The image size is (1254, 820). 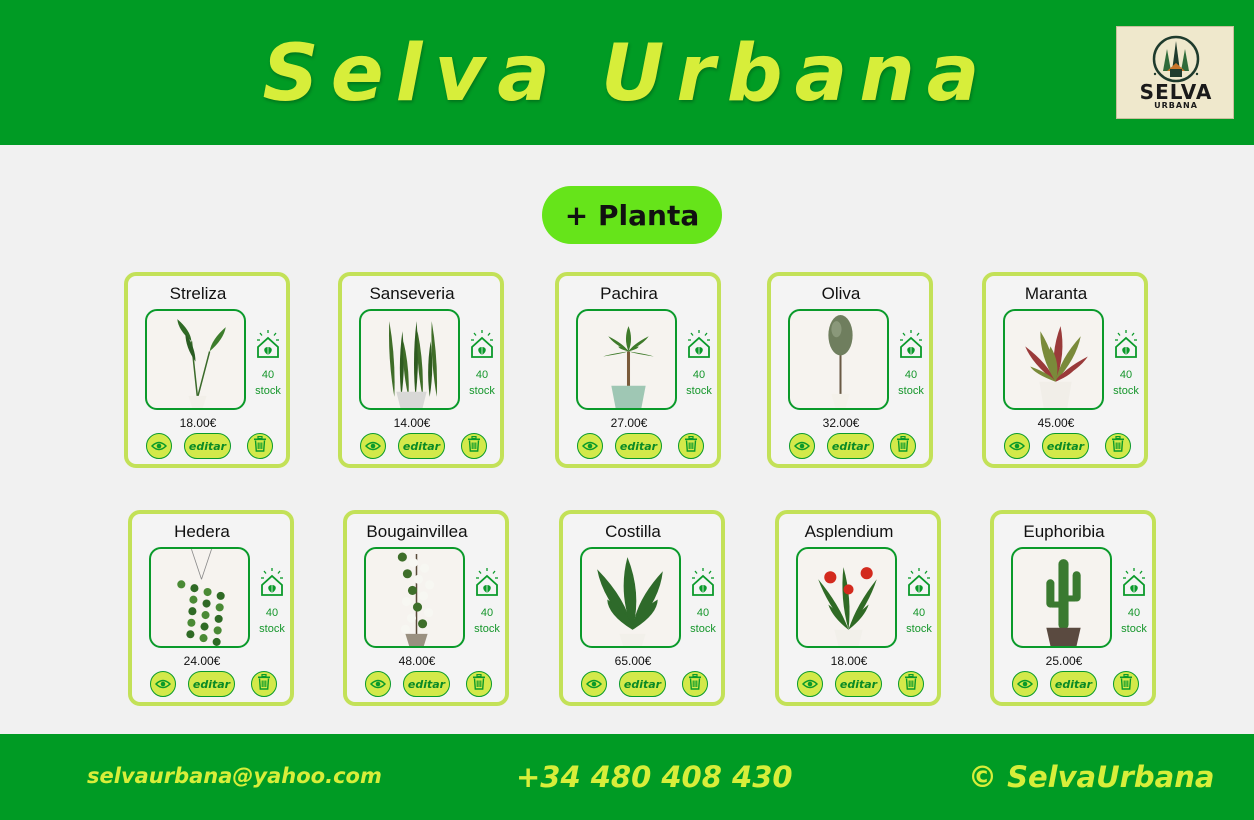 What do you see at coordinates (202, 531) in the screenshot?
I see `plant-name: Hedera` at bounding box center [202, 531].